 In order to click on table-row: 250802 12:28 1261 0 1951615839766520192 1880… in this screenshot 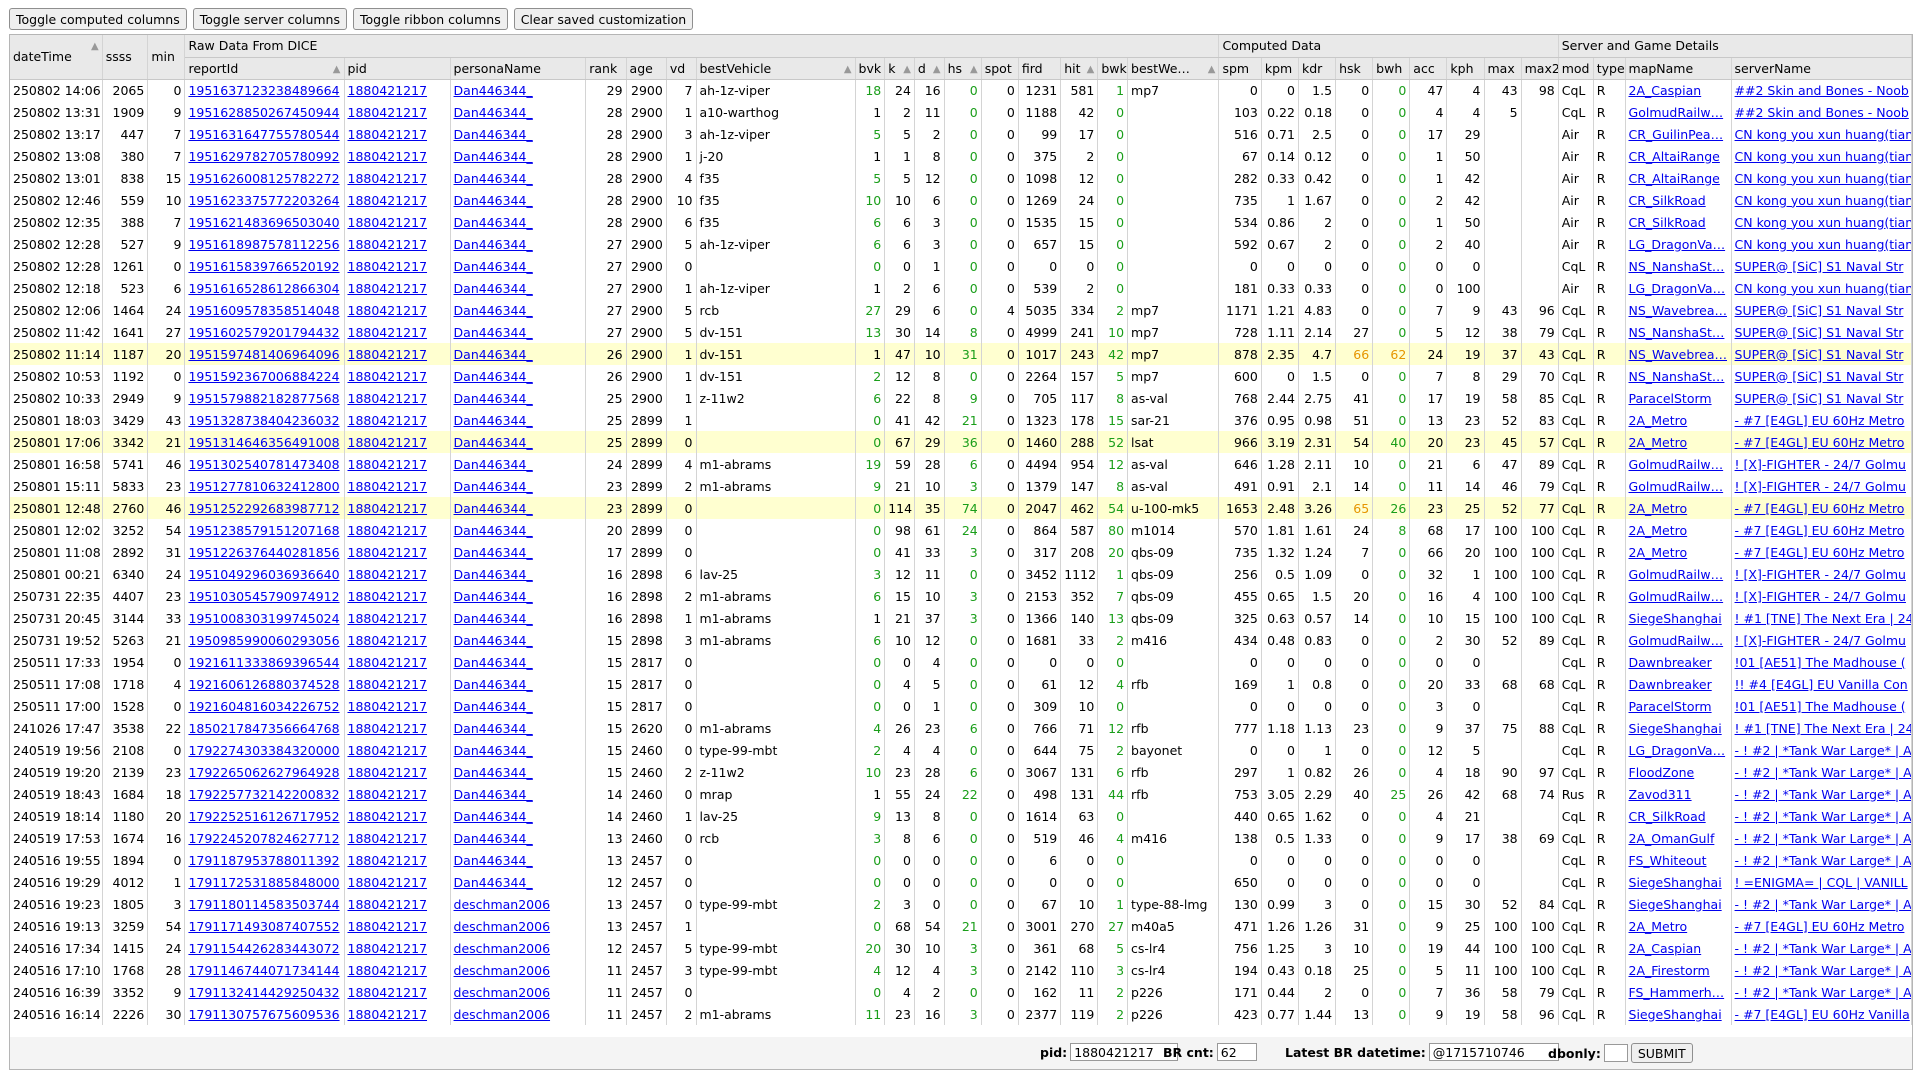, I will do `click(961, 266)`.